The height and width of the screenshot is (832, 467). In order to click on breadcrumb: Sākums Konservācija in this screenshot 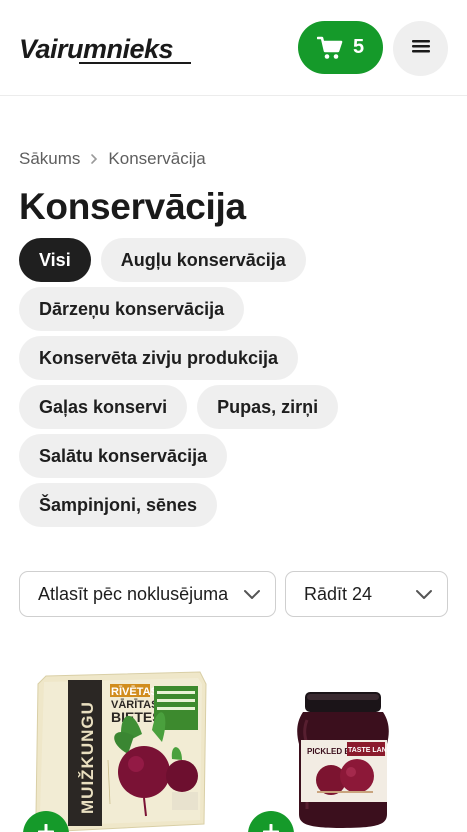, I will do `click(112, 159)`.